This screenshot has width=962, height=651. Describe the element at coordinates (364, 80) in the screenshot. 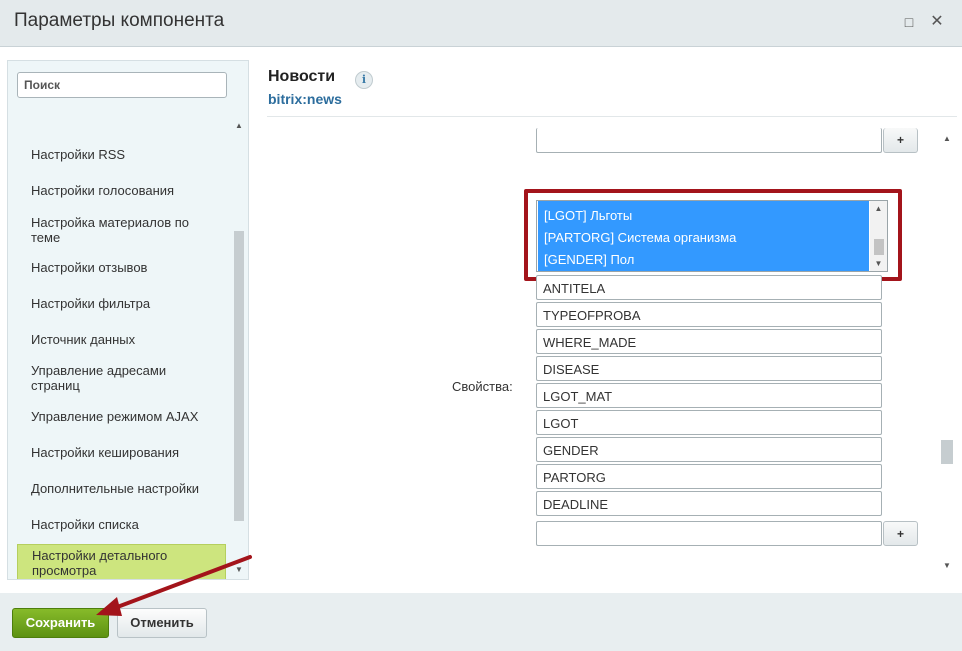

I see `info-icon: i` at that location.